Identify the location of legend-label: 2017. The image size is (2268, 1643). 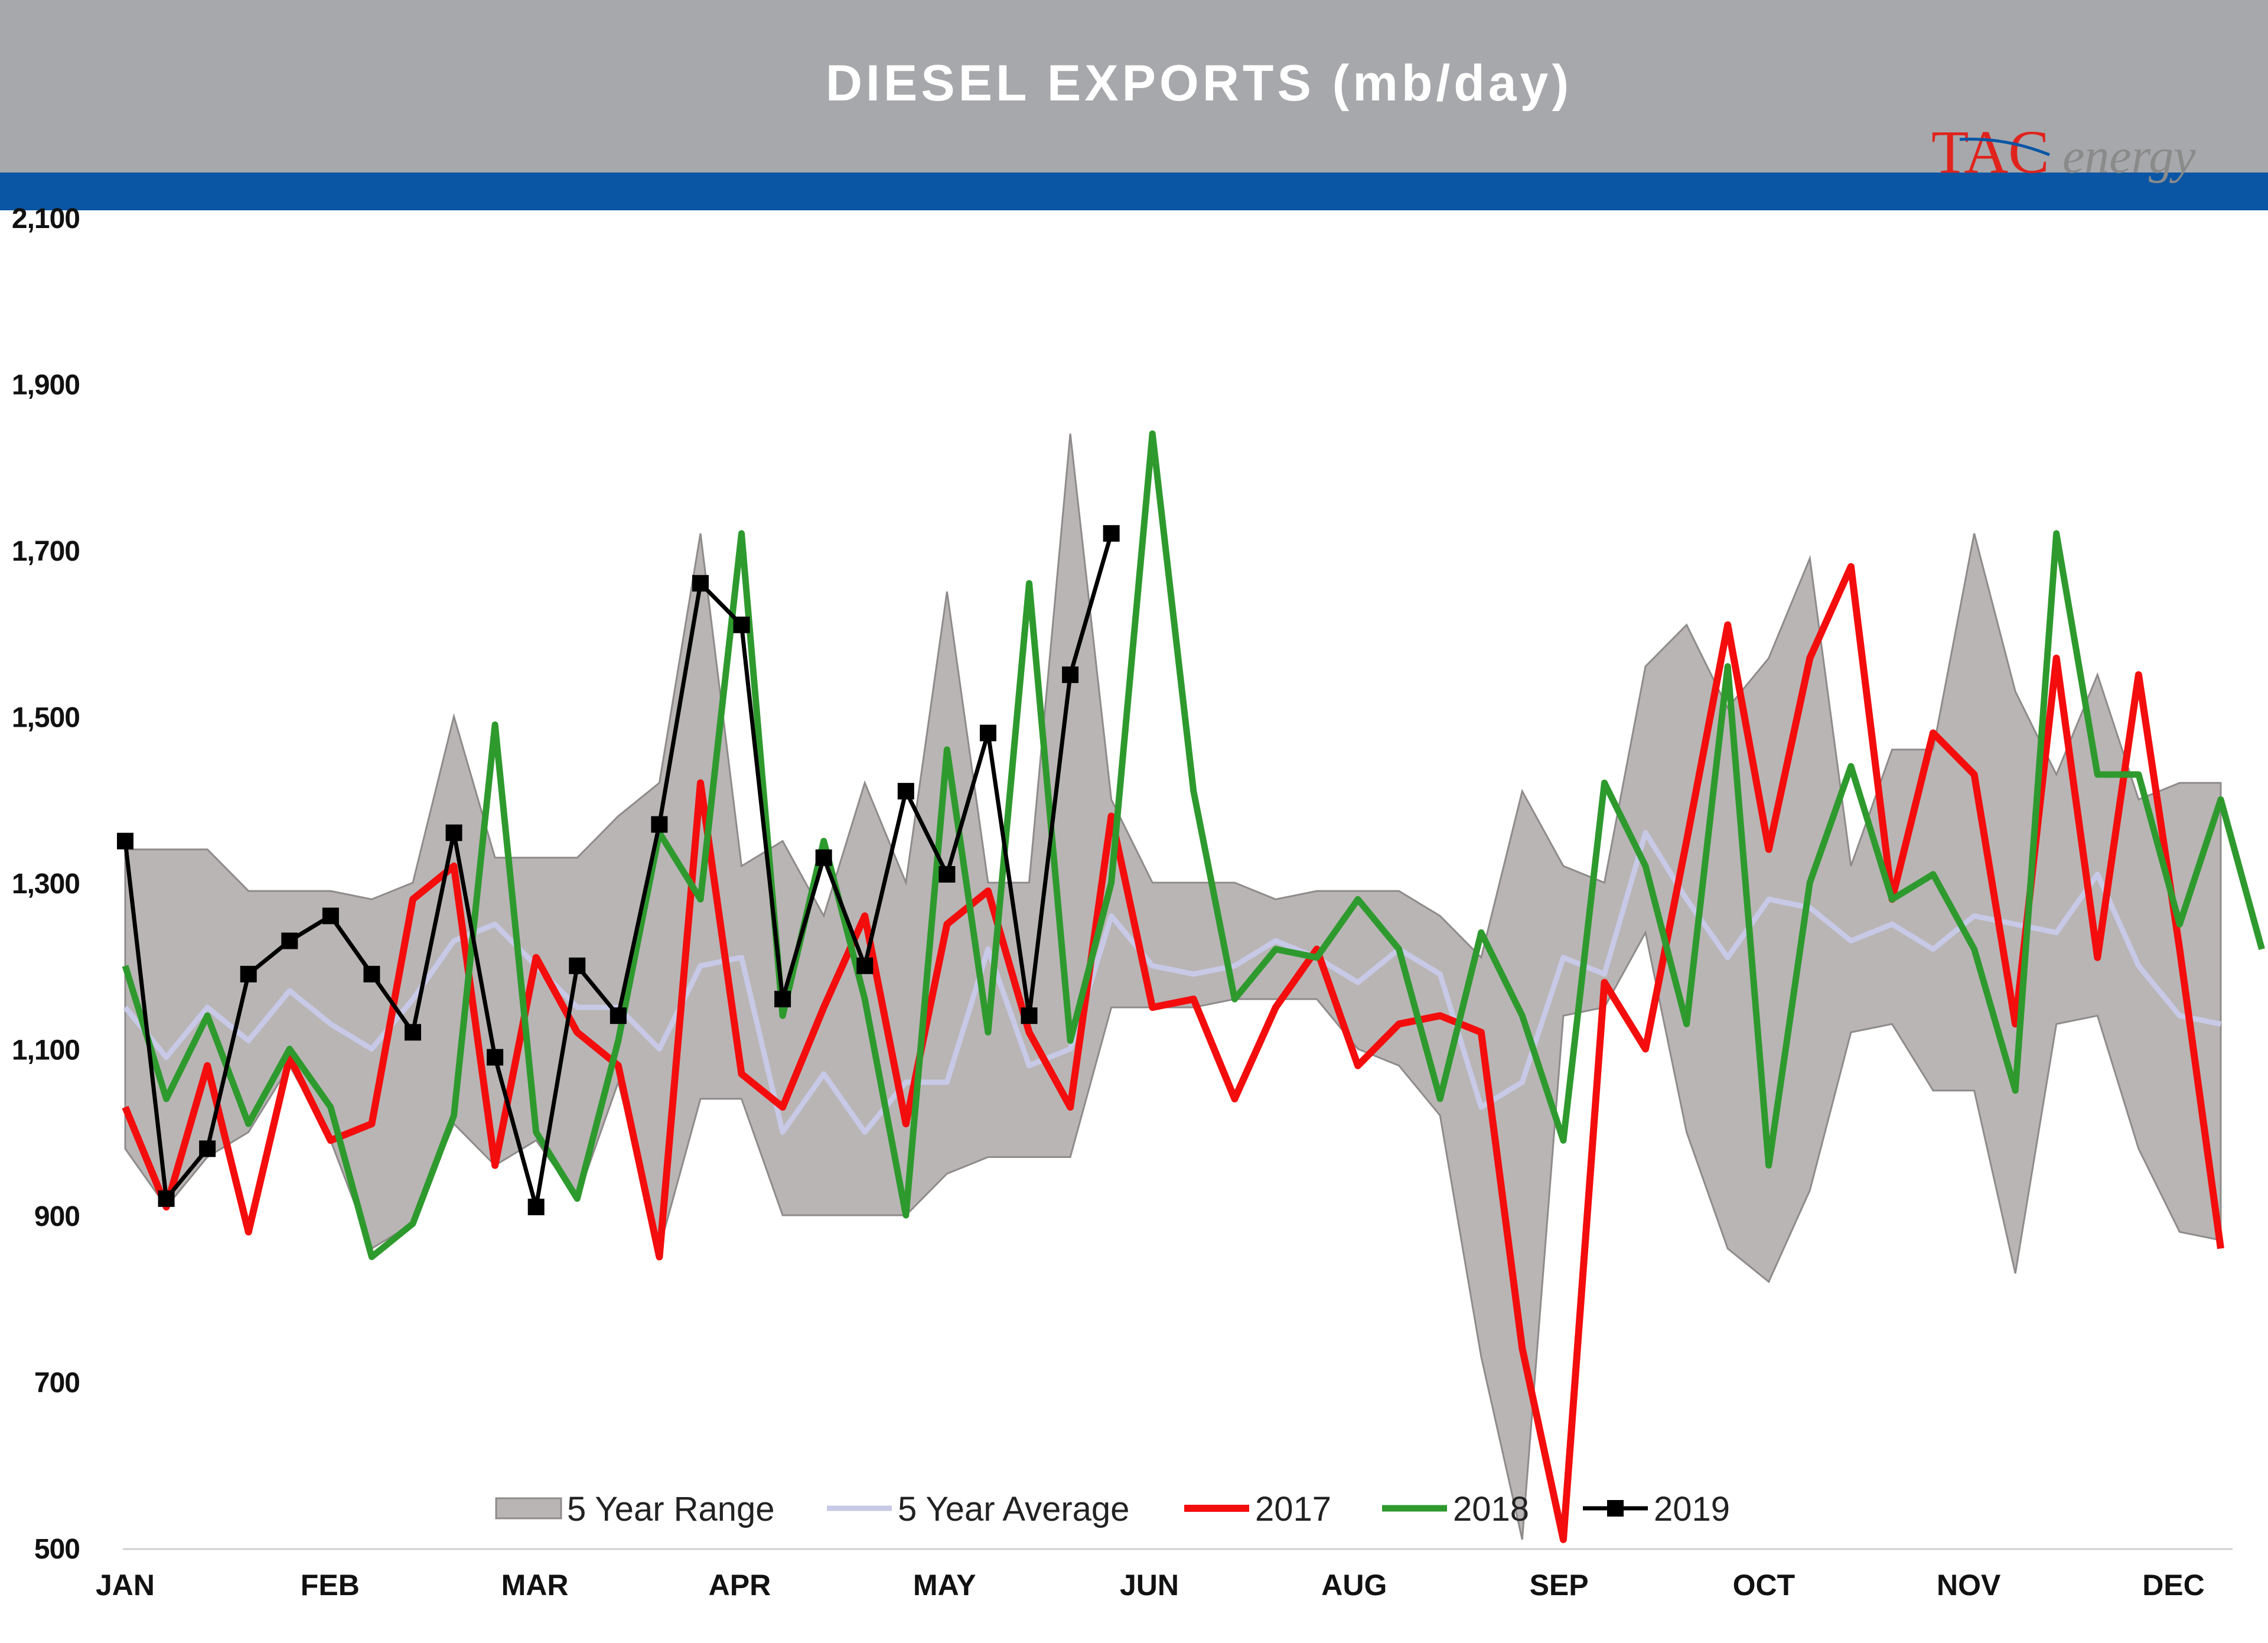
(1293, 1509).